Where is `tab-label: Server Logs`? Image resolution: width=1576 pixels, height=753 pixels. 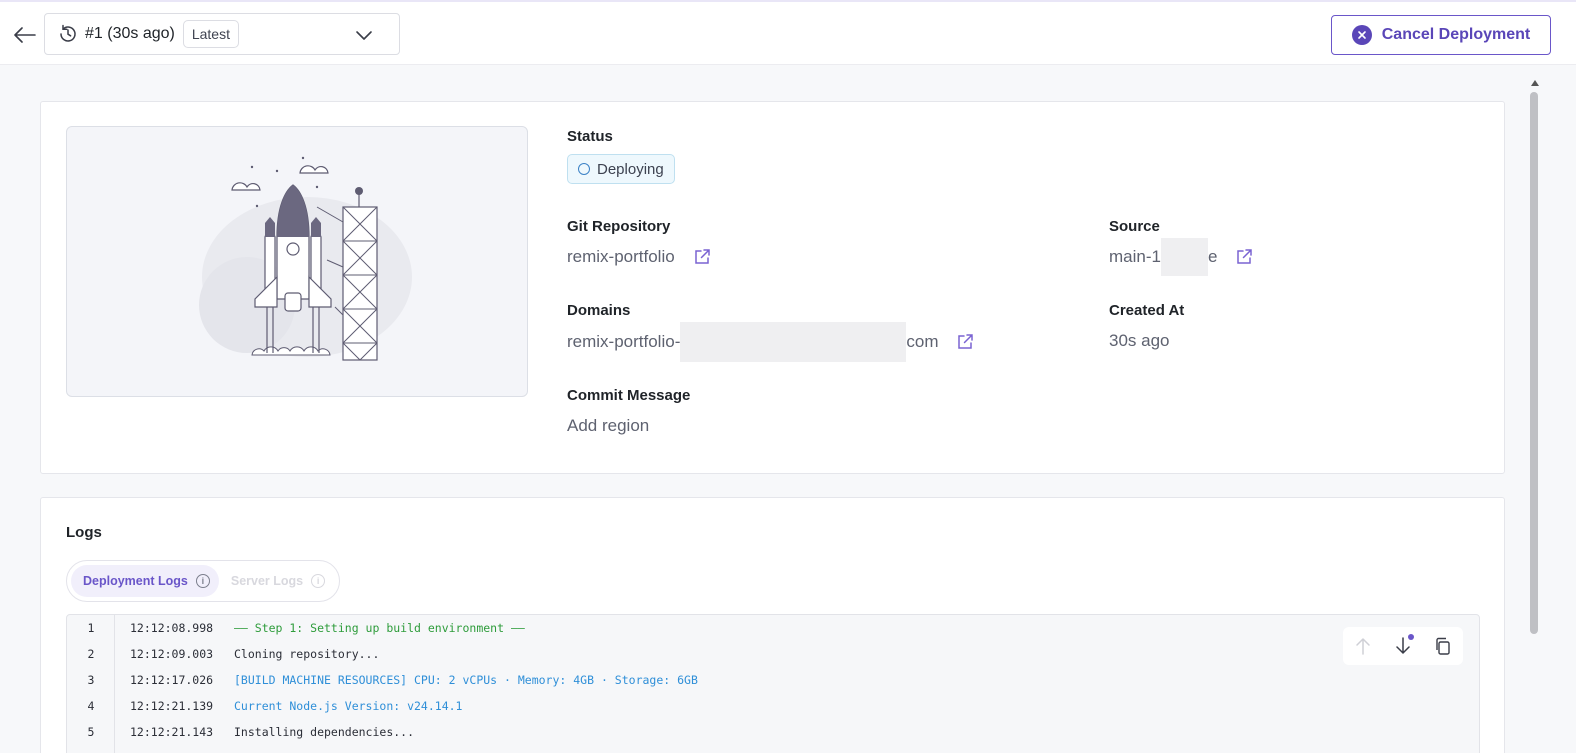 tab-label: Server Logs is located at coordinates (267, 581).